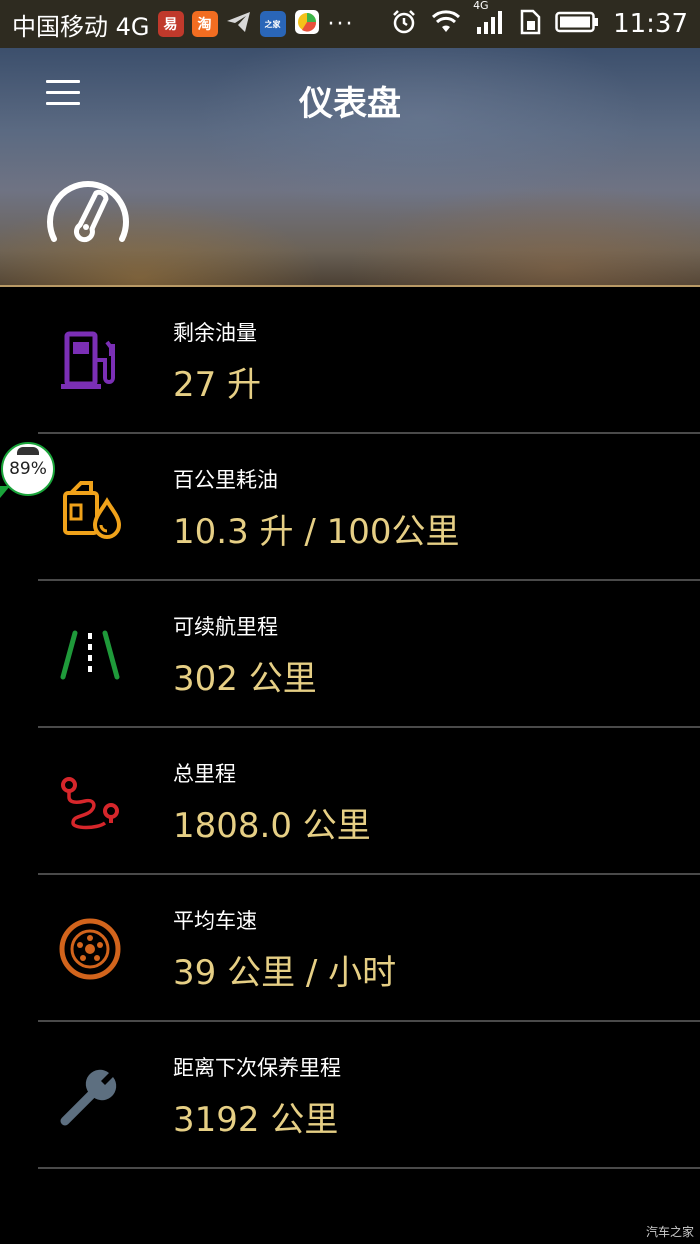 This screenshot has height=1244, width=700. What do you see at coordinates (90, 802) in the screenshot?
I see `route-icon` at bounding box center [90, 802].